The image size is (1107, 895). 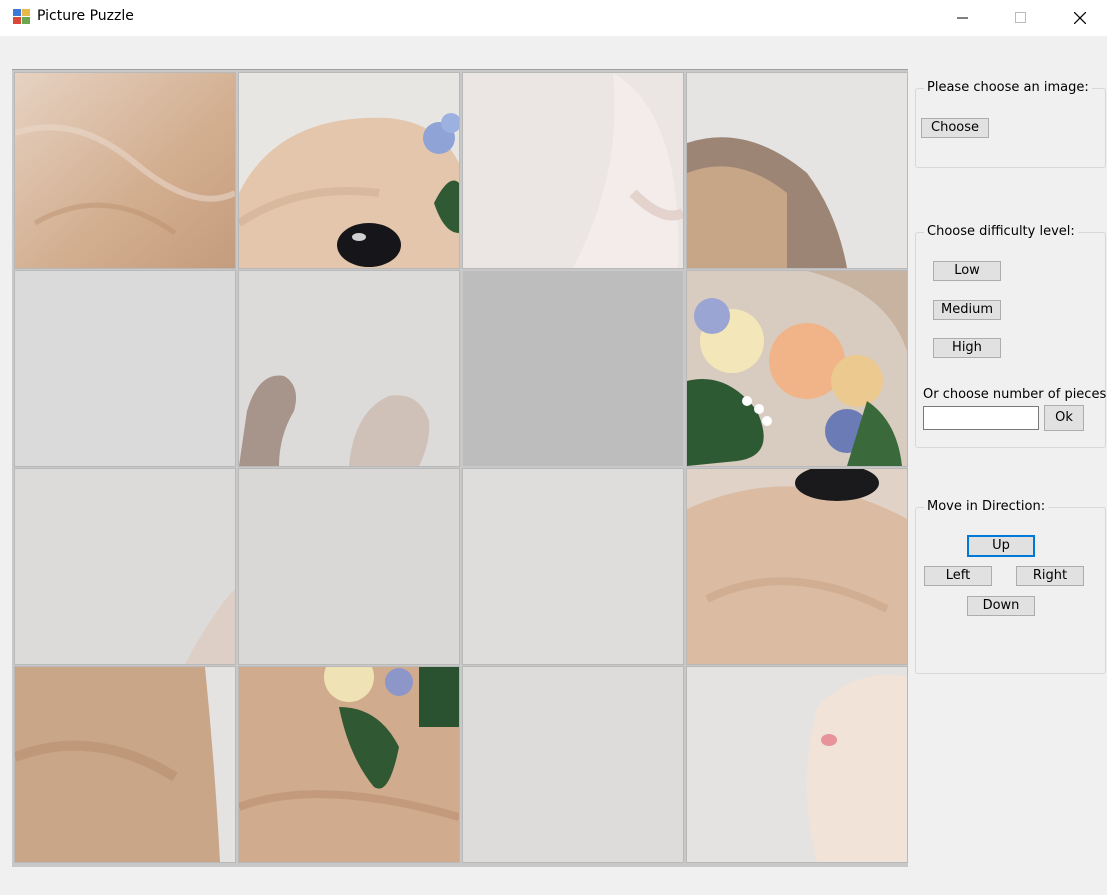 What do you see at coordinates (1008, 87) in the screenshot?
I see `image-group-title: Please choose an image:` at bounding box center [1008, 87].